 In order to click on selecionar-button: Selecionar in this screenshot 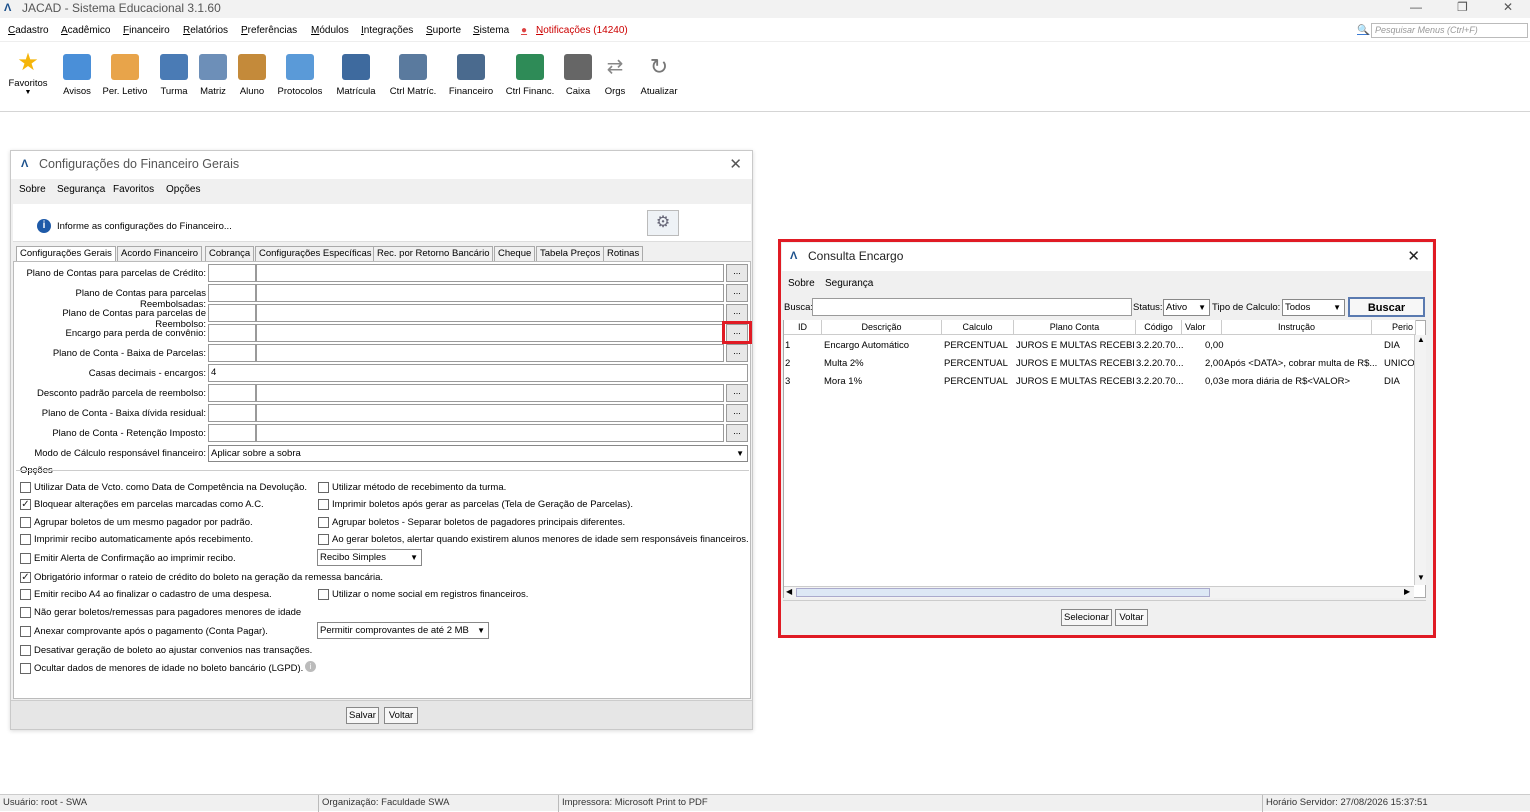, I will do `click(1086, 617)`.